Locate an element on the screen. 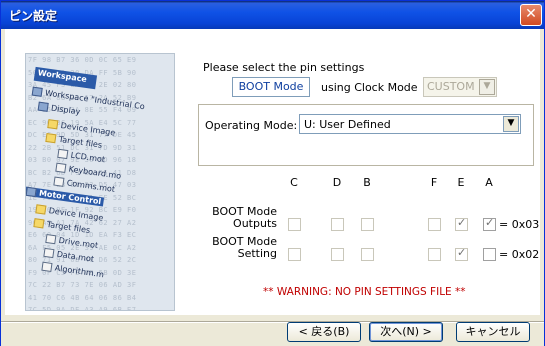 The width and height of the screenshot is (545, 346). back-button: < 戻る(B) is located at coordinates (324, 332).